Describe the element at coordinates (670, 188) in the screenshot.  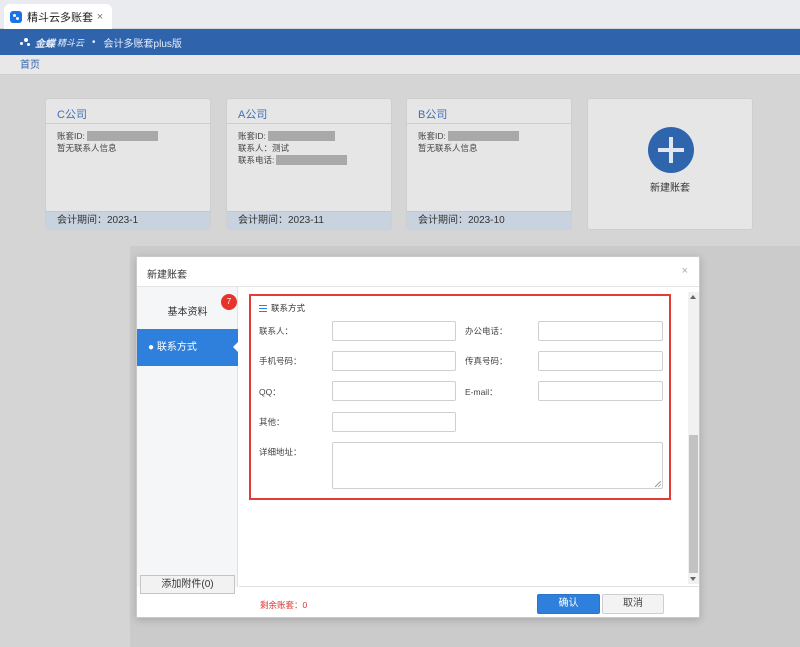
I see `new-account-label: 新建账套` at that location.